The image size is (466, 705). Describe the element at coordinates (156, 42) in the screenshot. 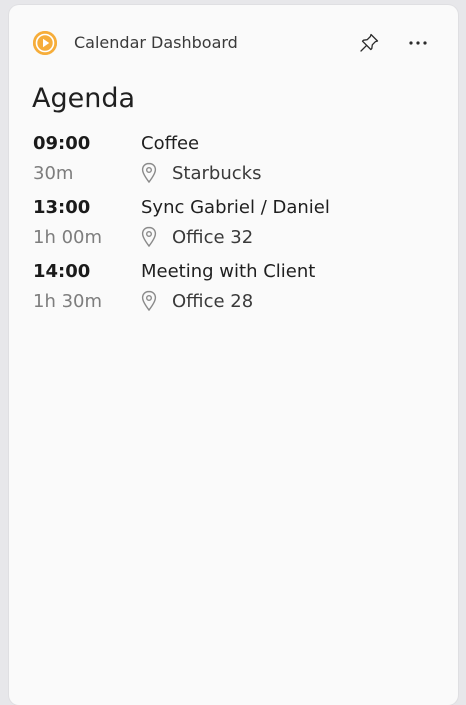

I see `widget-title: Calendar Dashboard` at that location.